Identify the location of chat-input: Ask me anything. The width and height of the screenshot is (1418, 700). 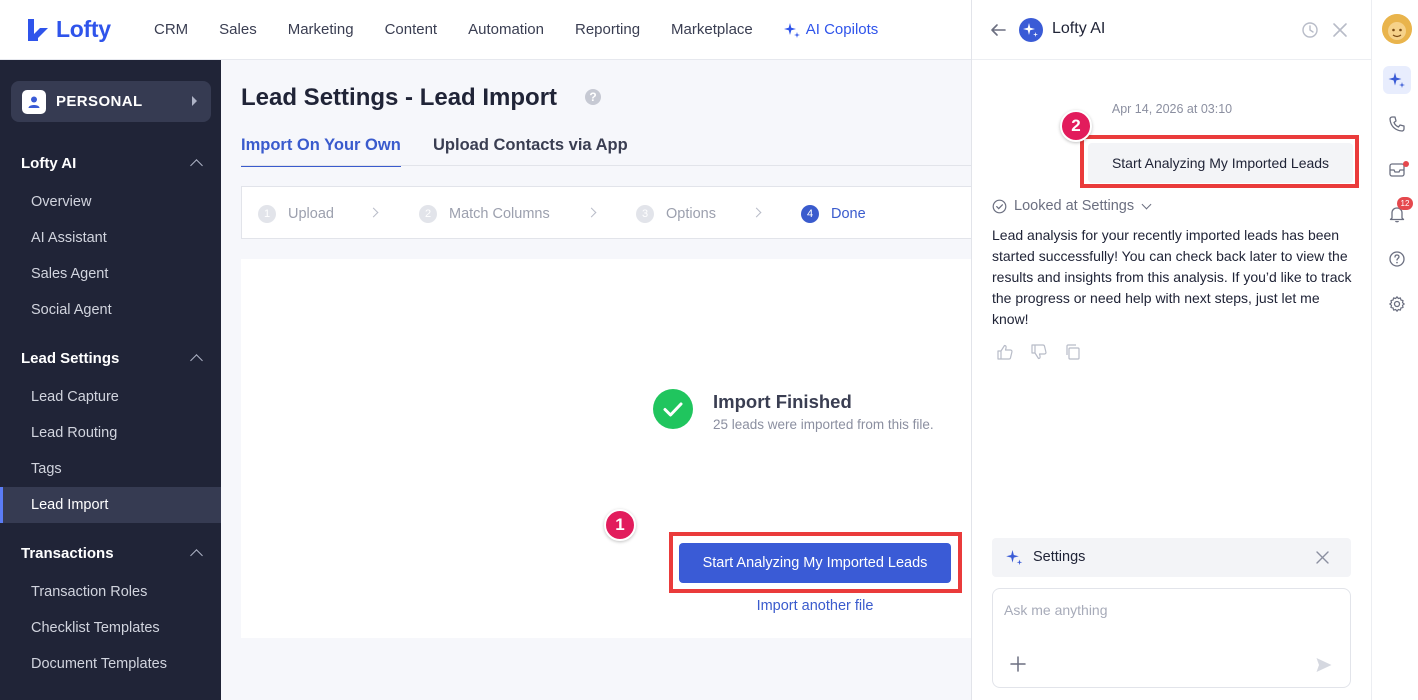
(1171, 638).